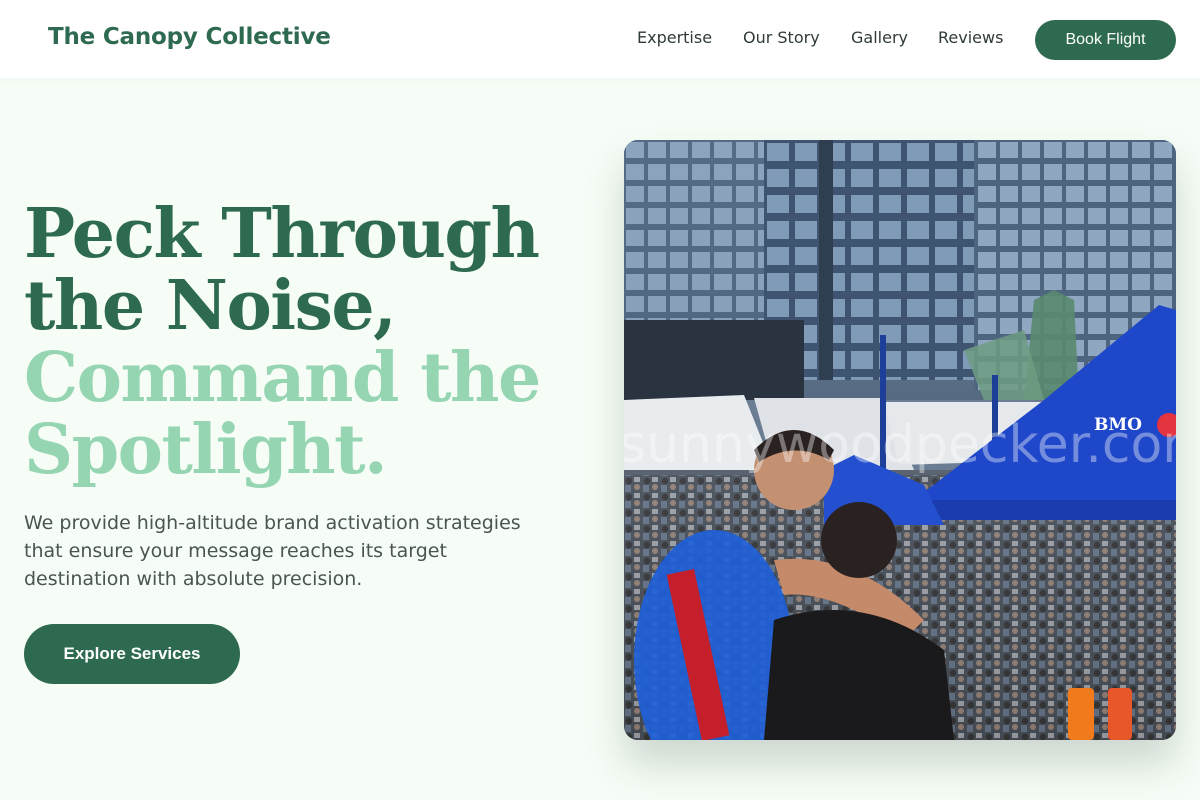 The width and height of the screenshot is (1200, 800). Describe the element at coordinates (132, 654) in the screenshot. I see `explore-services-button: Explore Services` at that location.